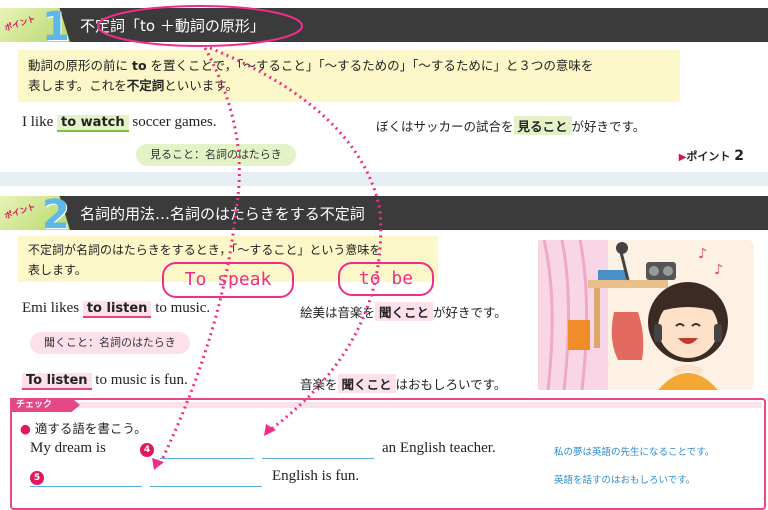 The height and width of the screenshot is (510, 768). I want to click on title-circle, so click(200, 26).